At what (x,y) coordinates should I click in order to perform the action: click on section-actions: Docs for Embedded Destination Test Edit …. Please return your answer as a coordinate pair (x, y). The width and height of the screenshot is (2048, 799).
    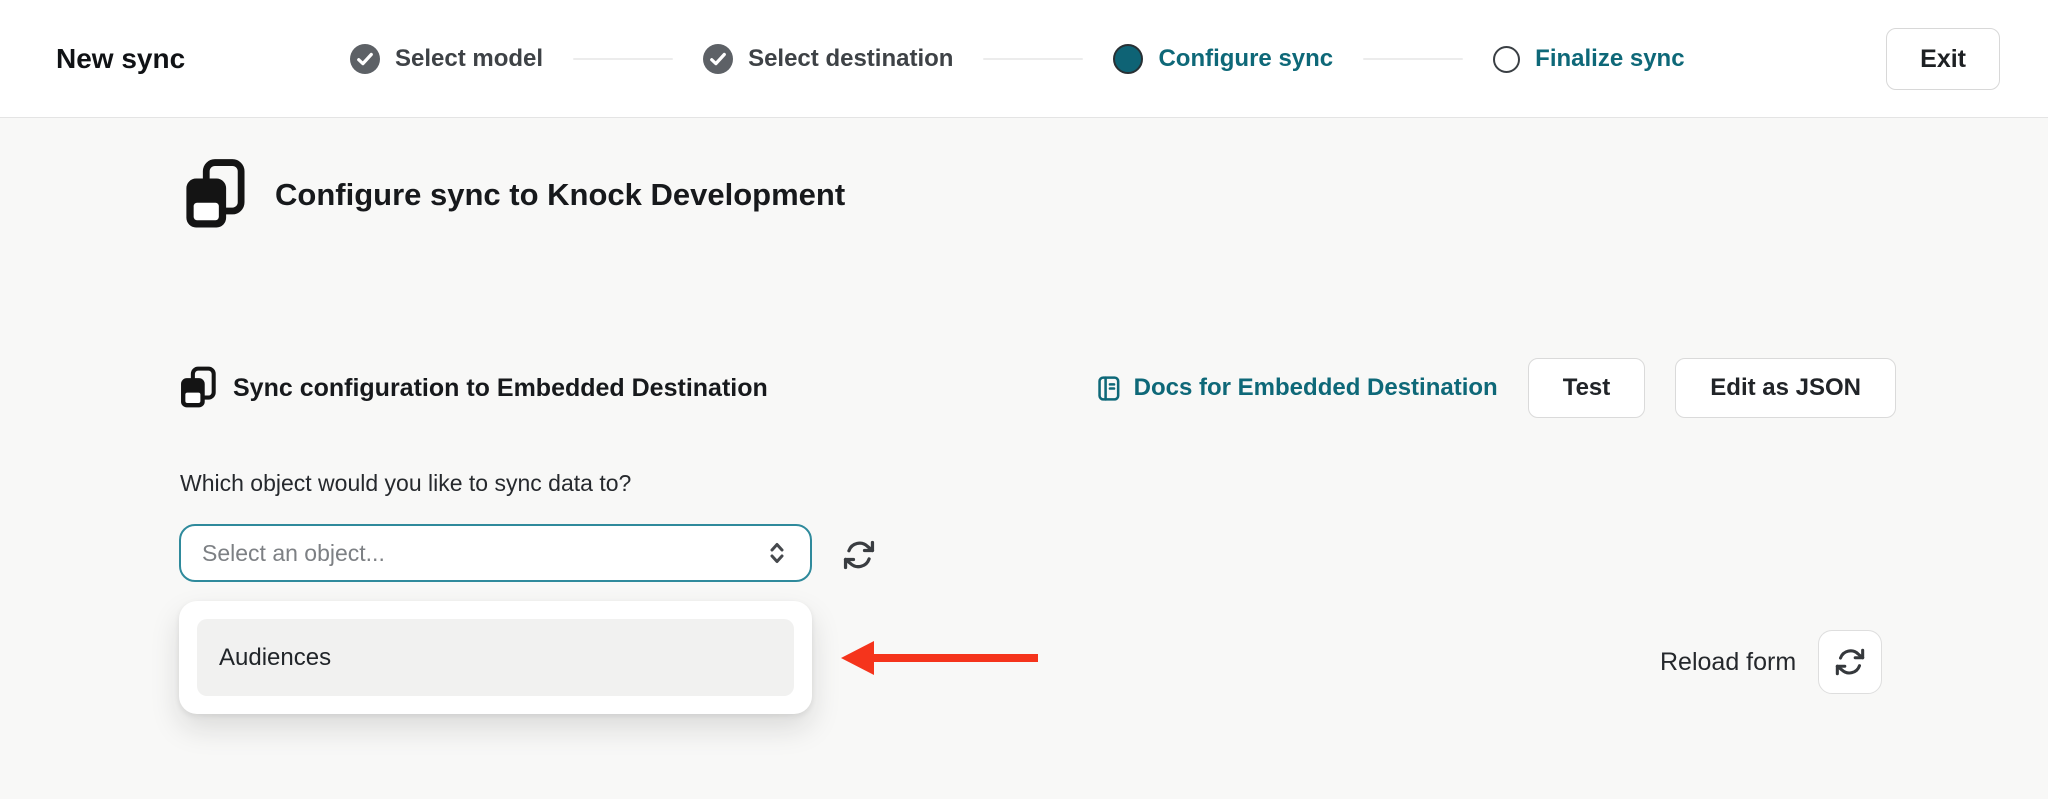
    Looking at the image, I should click on (1495, 388).